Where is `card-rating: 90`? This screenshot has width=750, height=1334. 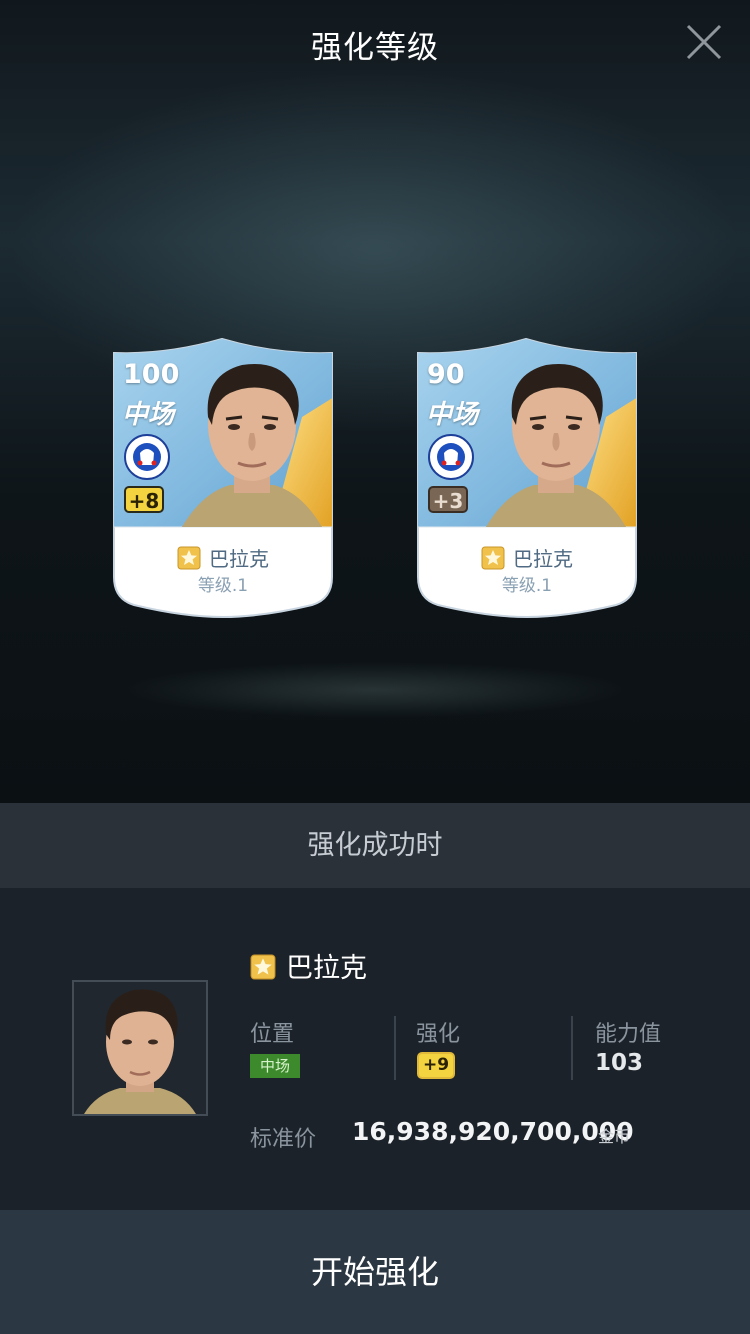
card-rating: 90 is located at coordinates (446, 374).